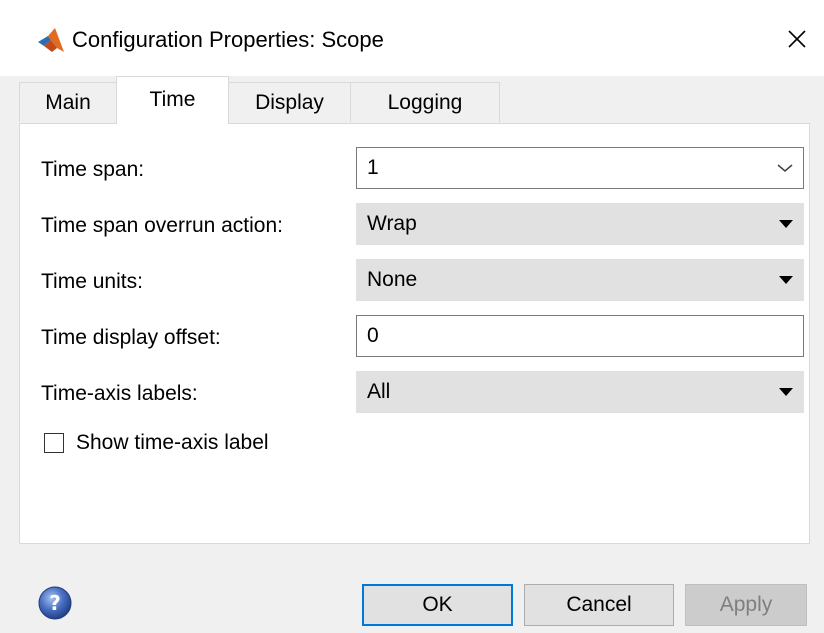 This screenshot has height=633, width=824. I want to click on ok-button: OK, so click(437, 605).